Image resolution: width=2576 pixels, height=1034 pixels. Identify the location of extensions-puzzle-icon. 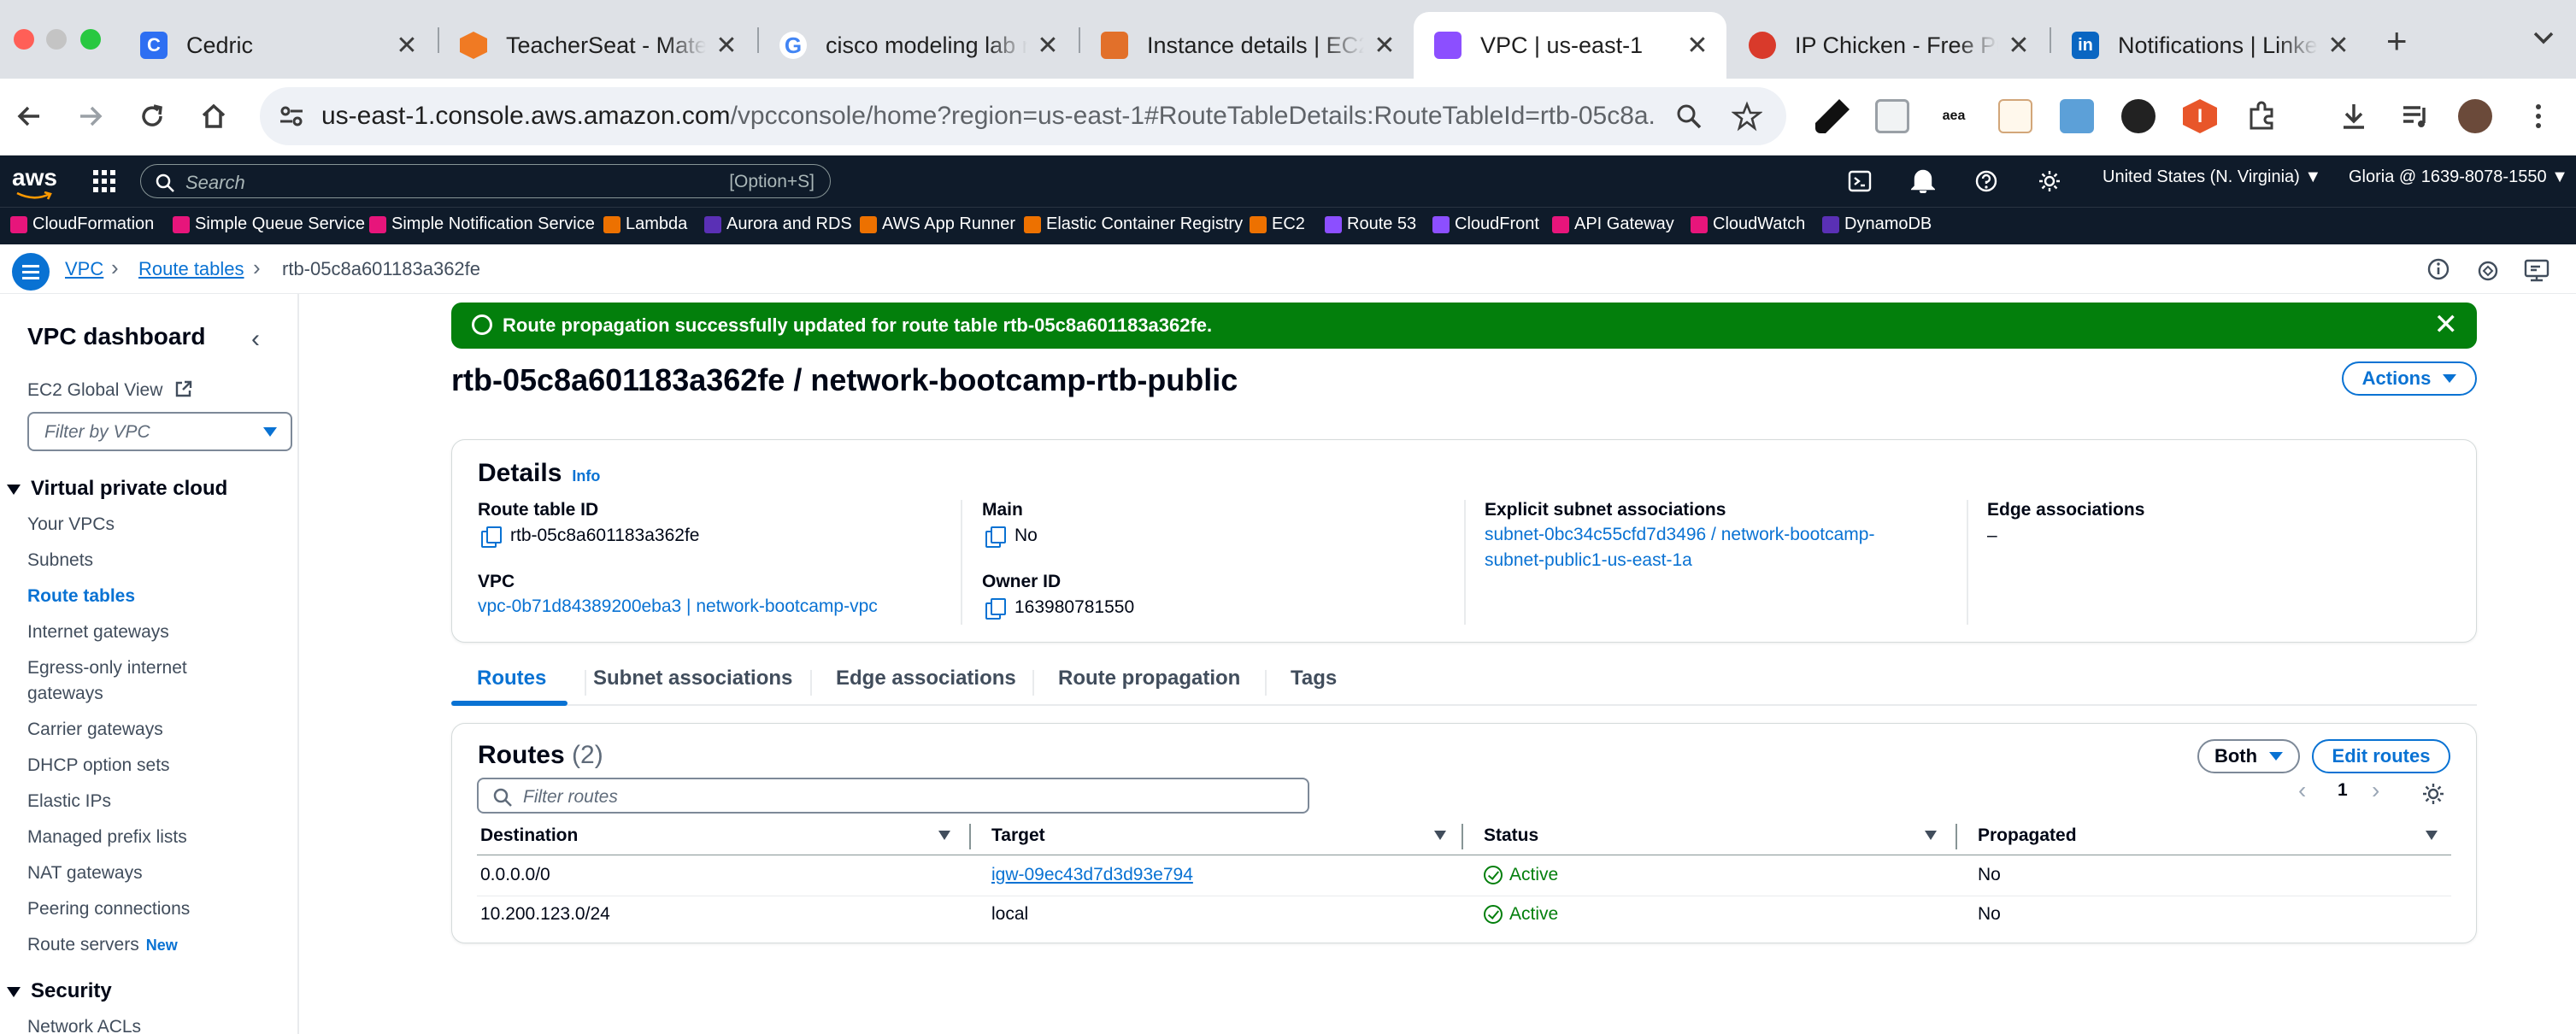
(2261, 116).